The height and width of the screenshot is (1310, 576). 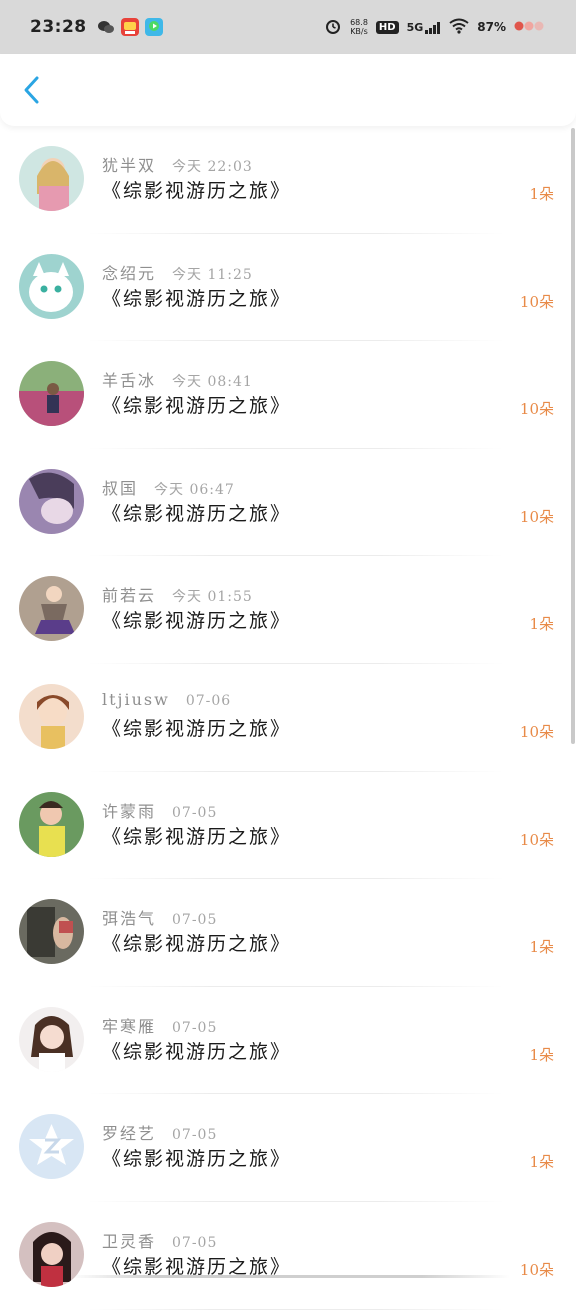 I want to click on list-item: 许蒙雨 07-05 《综影视游历之旅》 10朵, so click(x=288, y=826).